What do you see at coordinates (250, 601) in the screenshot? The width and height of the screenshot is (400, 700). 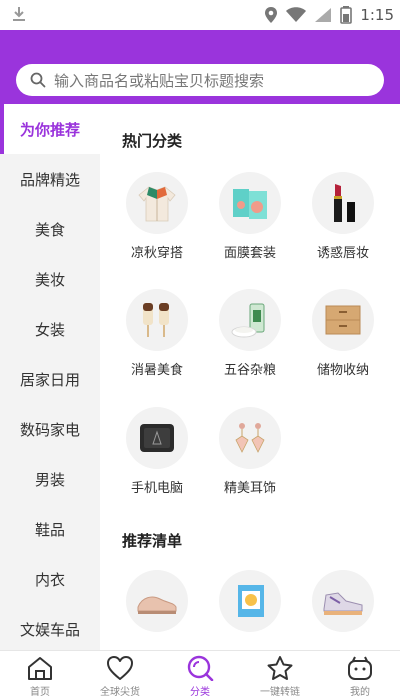 I see `mask-pack-icon` at bounding box center [250, 601].